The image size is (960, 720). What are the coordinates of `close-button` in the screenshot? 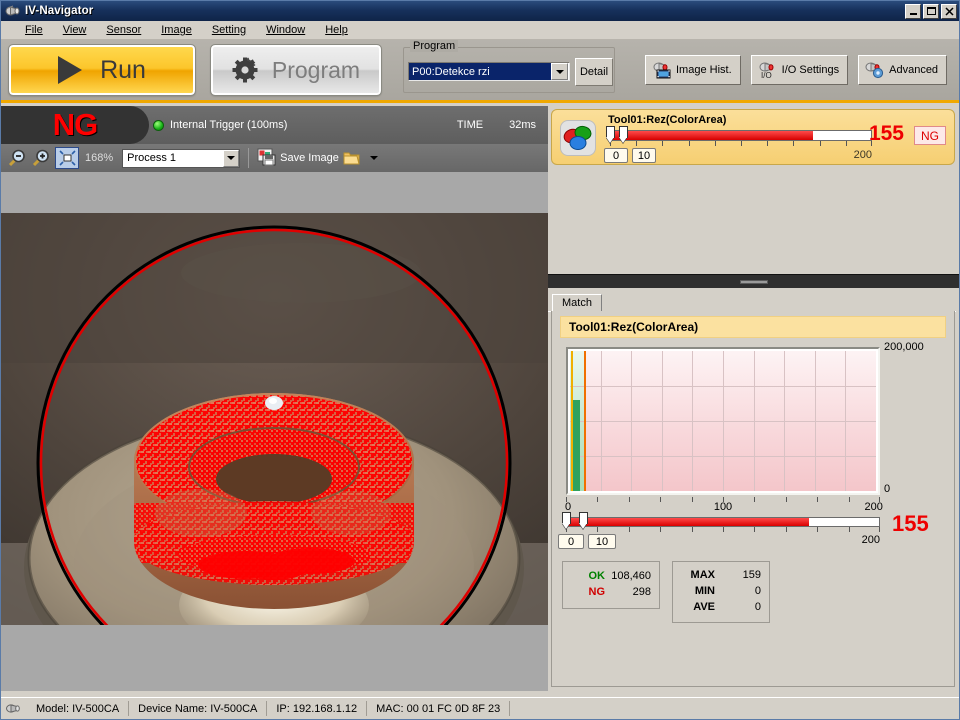 It's located at (949, 11).